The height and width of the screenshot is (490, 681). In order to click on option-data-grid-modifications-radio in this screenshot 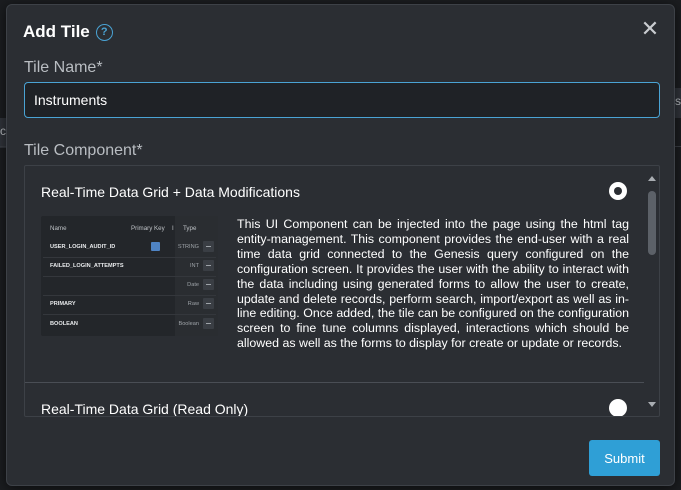, I will do `click(618, 191)`.